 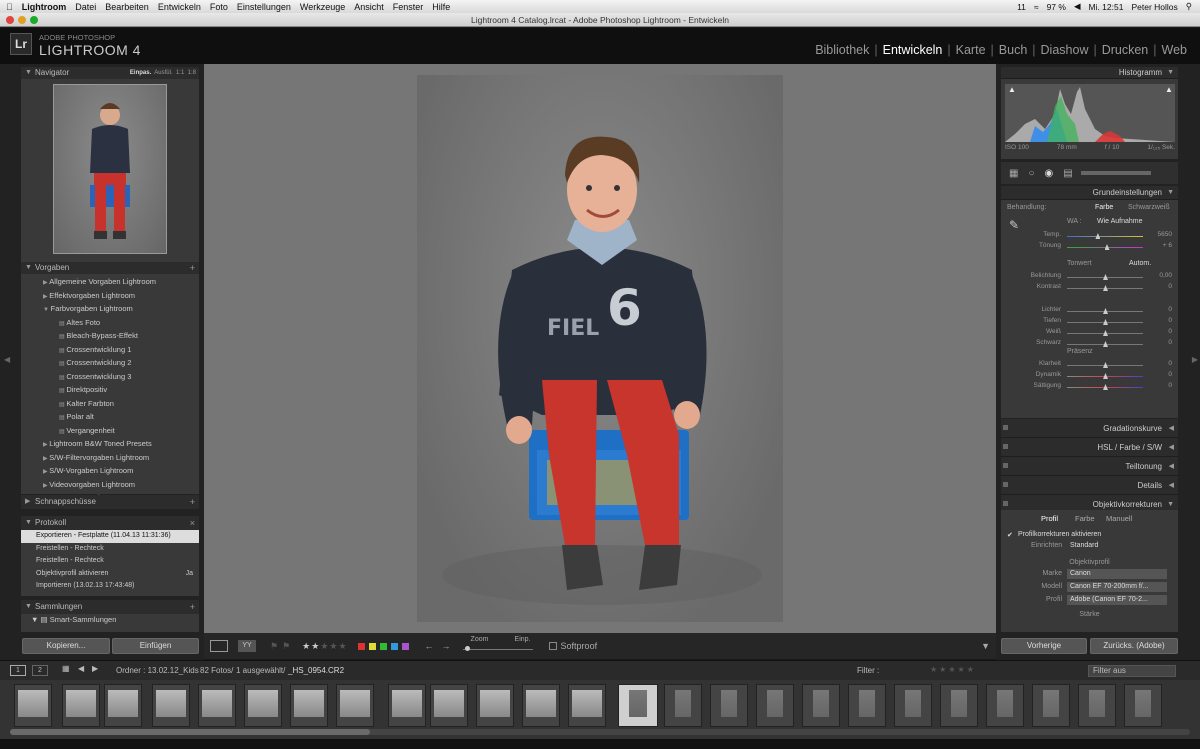 I want to click on module-web: Web, so click(x=1174, y=50).